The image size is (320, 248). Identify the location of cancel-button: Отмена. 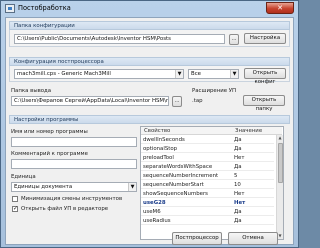
(253, 238).